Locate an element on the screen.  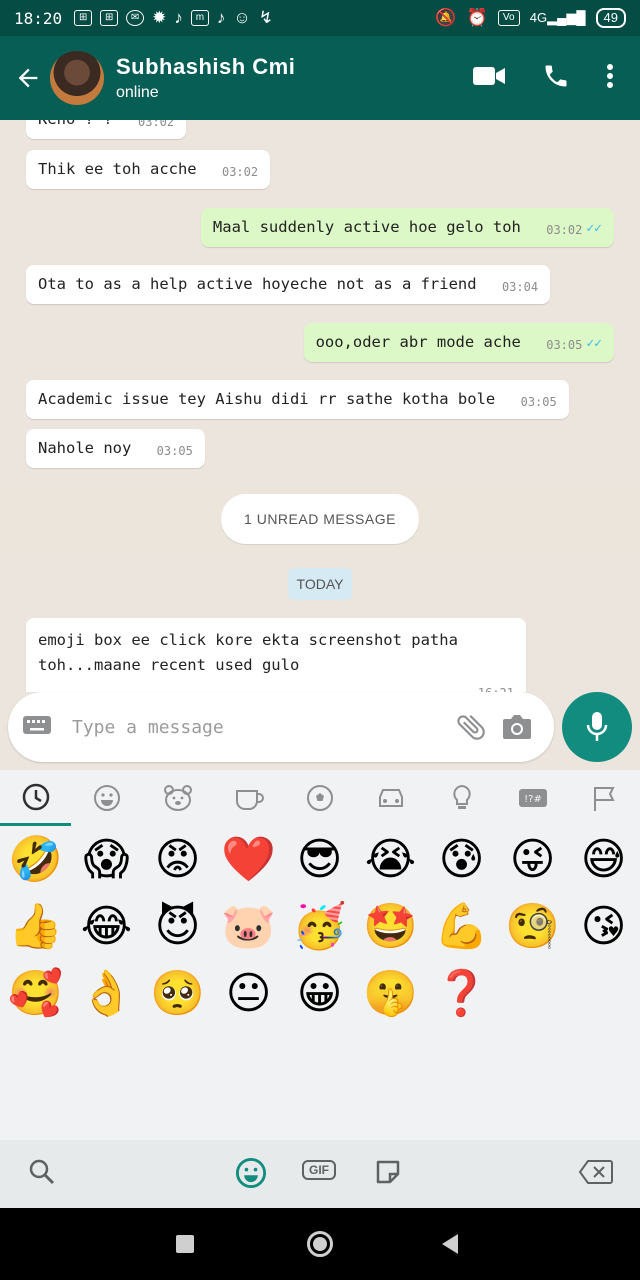
flags-tab is located at coordinates (603, 798).